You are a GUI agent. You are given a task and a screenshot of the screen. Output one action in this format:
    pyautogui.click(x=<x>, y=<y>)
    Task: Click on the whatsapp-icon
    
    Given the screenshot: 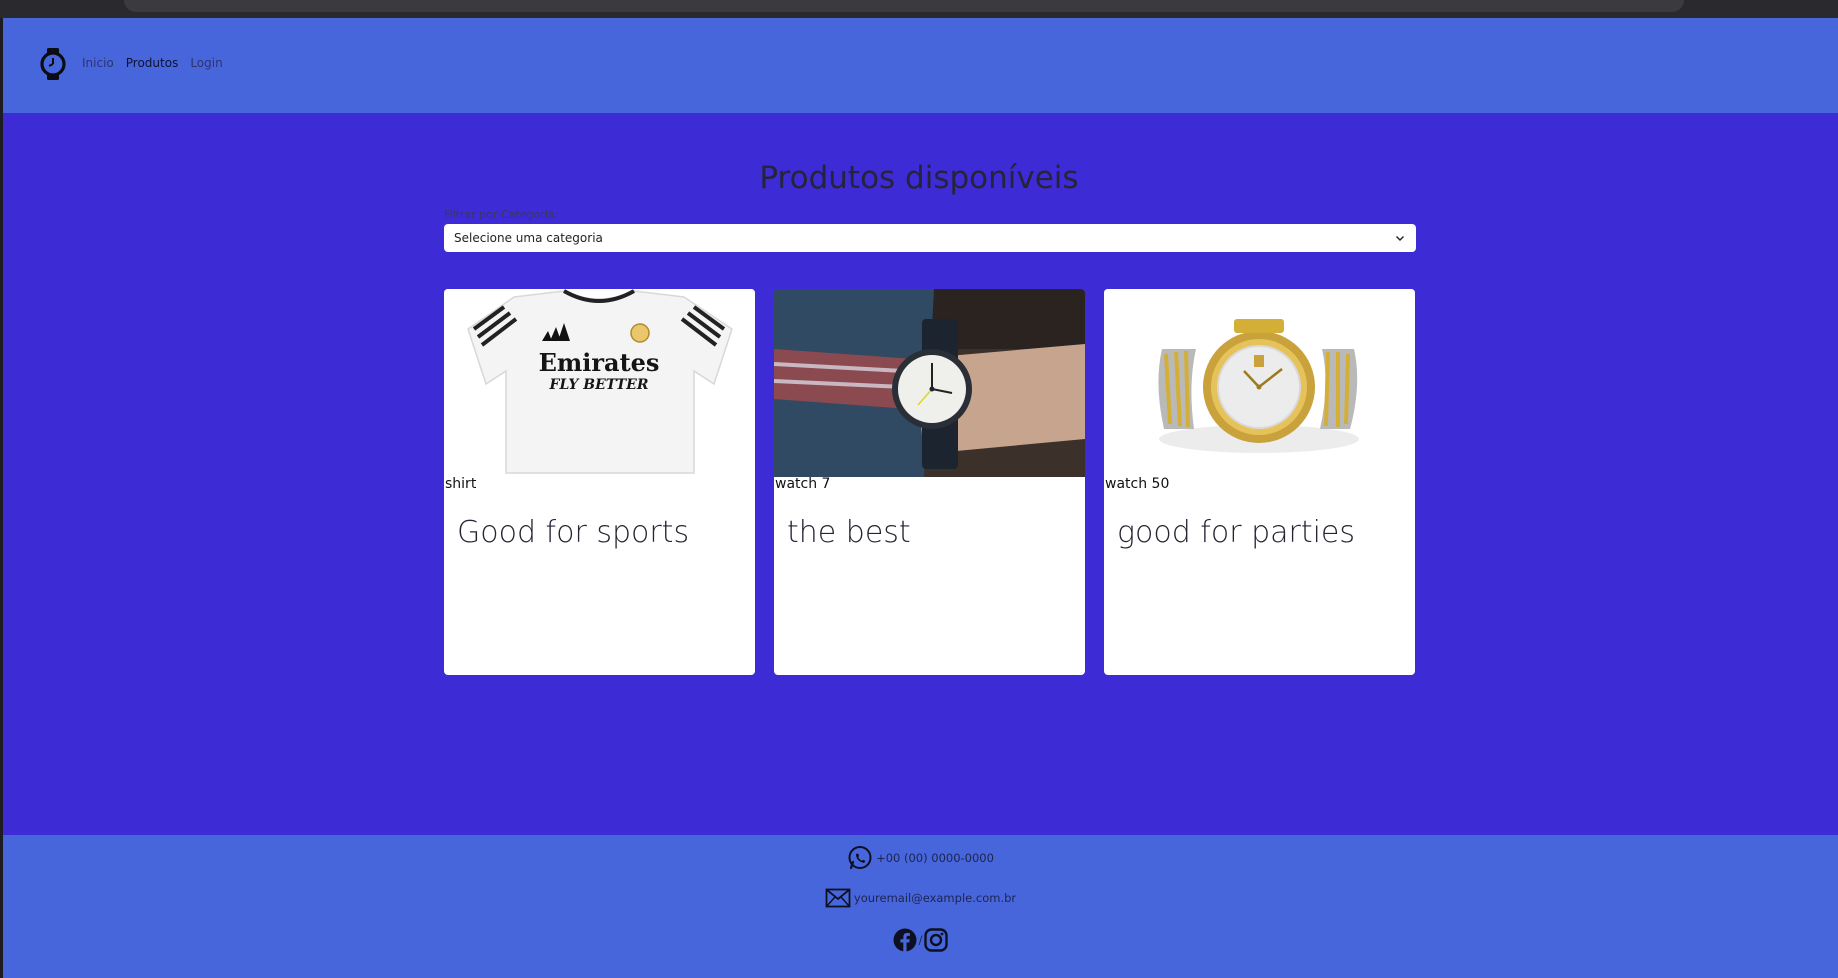 What is the action you would take?
    pyautogui.click(x=860, y=858)
    